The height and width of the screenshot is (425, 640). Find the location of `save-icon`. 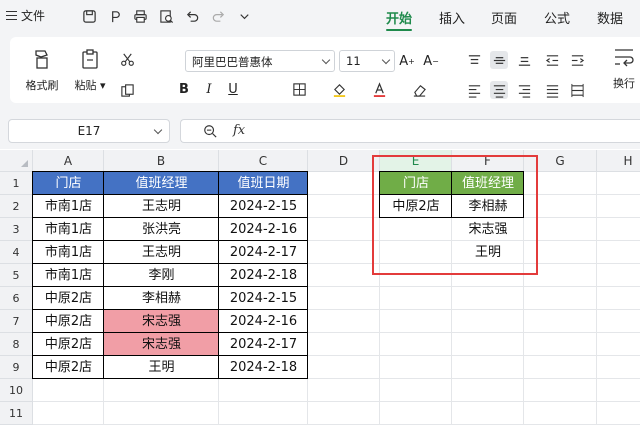

save-icon is located at coordinates (89, 16).